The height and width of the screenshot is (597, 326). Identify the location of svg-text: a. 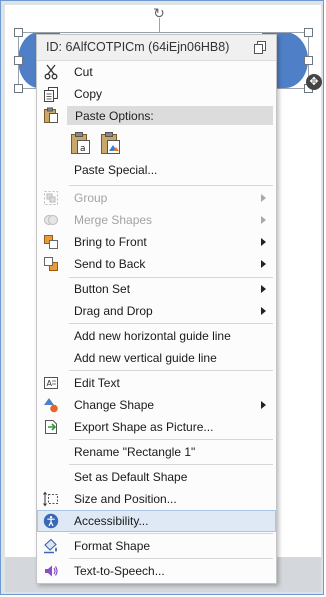
(83, 149).